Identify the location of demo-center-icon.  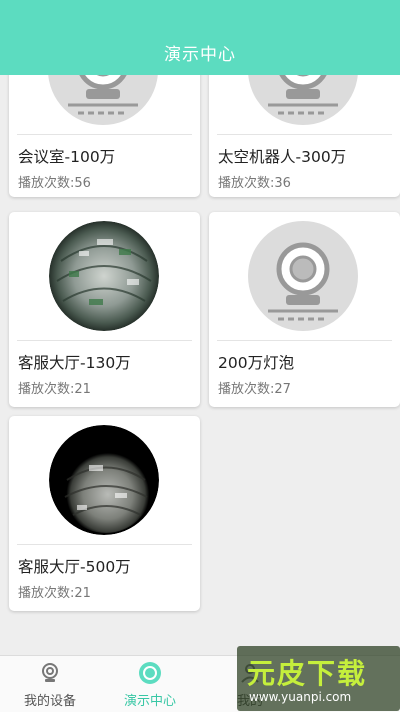
(150, 673).